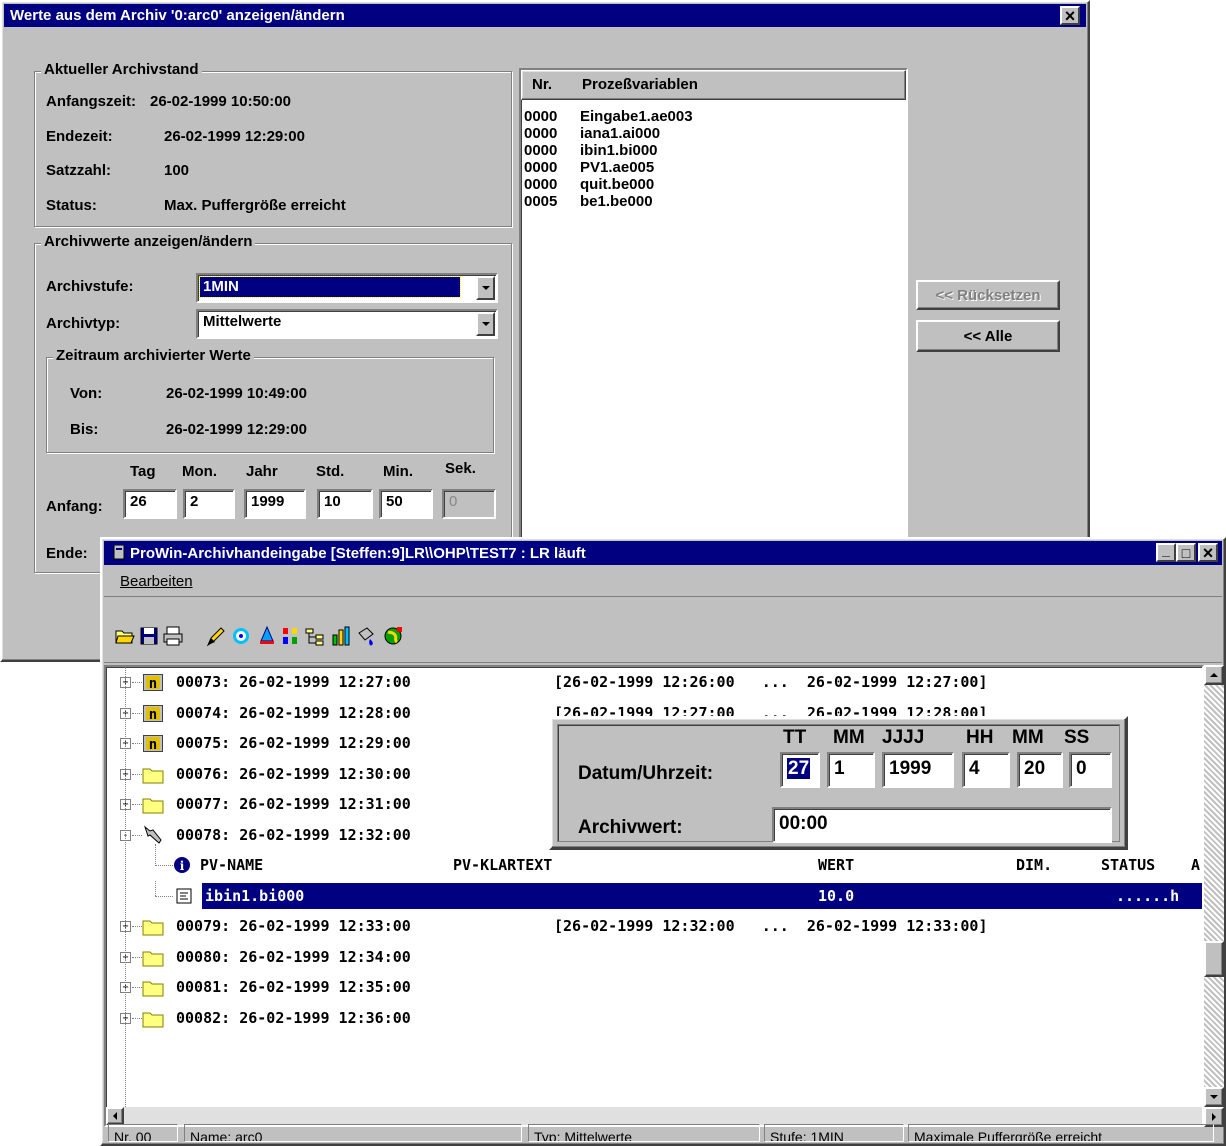 The width and height of the screenshot is (1226, 1146). I want to click on maximize-button: □, so click(1186, 552).